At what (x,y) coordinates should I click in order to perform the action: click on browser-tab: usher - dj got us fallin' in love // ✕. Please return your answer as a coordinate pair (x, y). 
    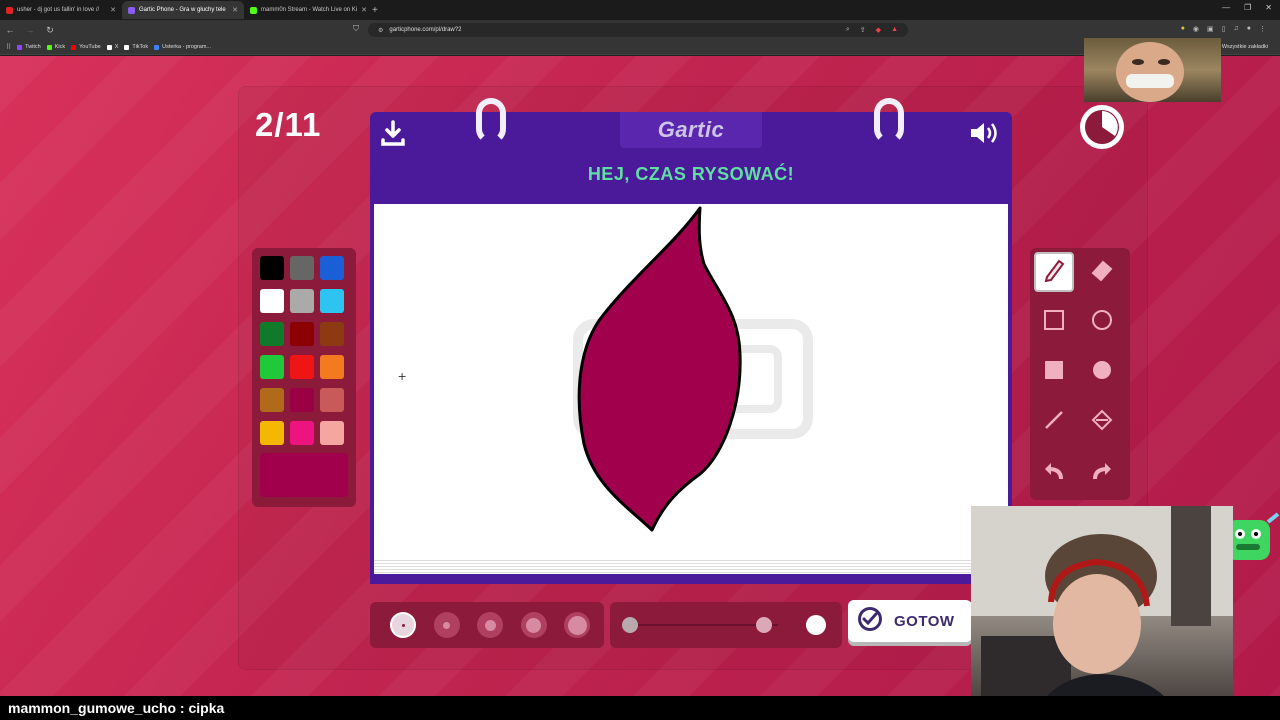
    Looking at the image, I should click on (61, 10).